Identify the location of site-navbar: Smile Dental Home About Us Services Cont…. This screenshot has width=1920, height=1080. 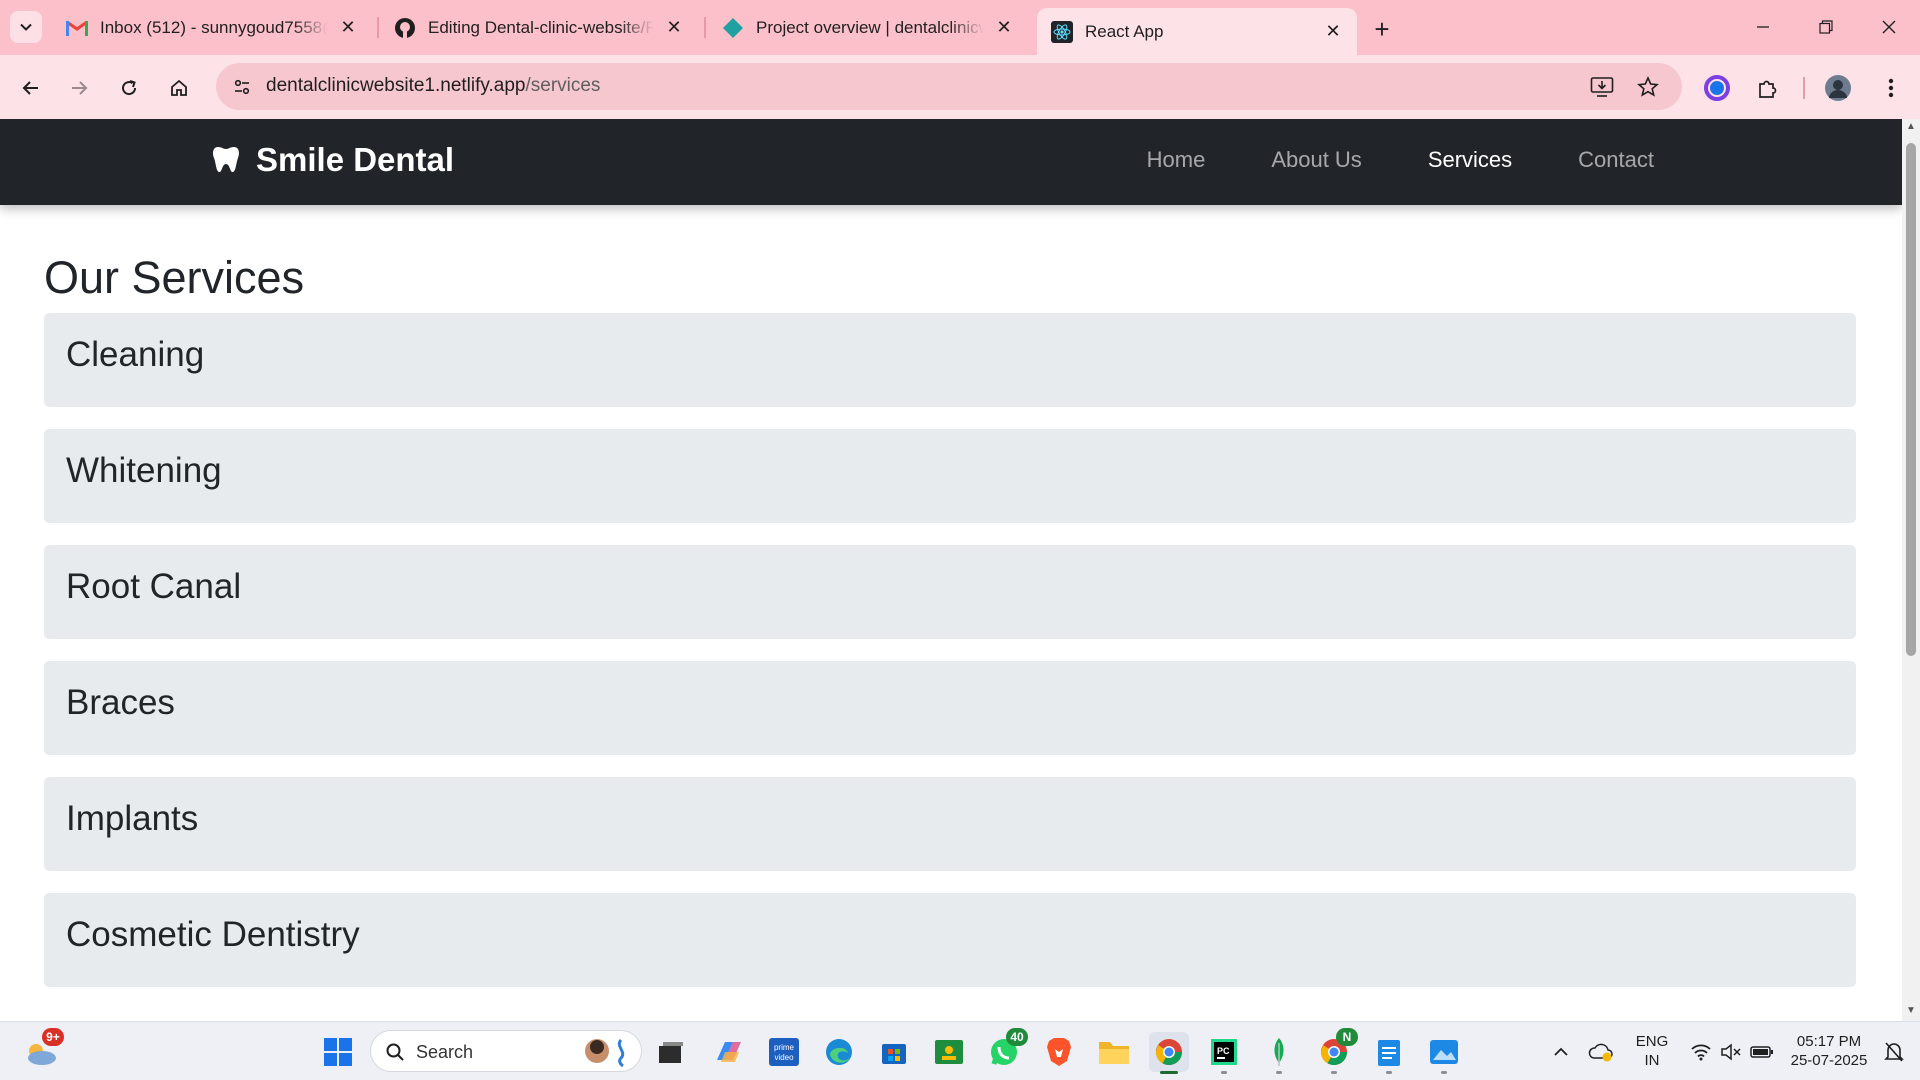
(951, 162).